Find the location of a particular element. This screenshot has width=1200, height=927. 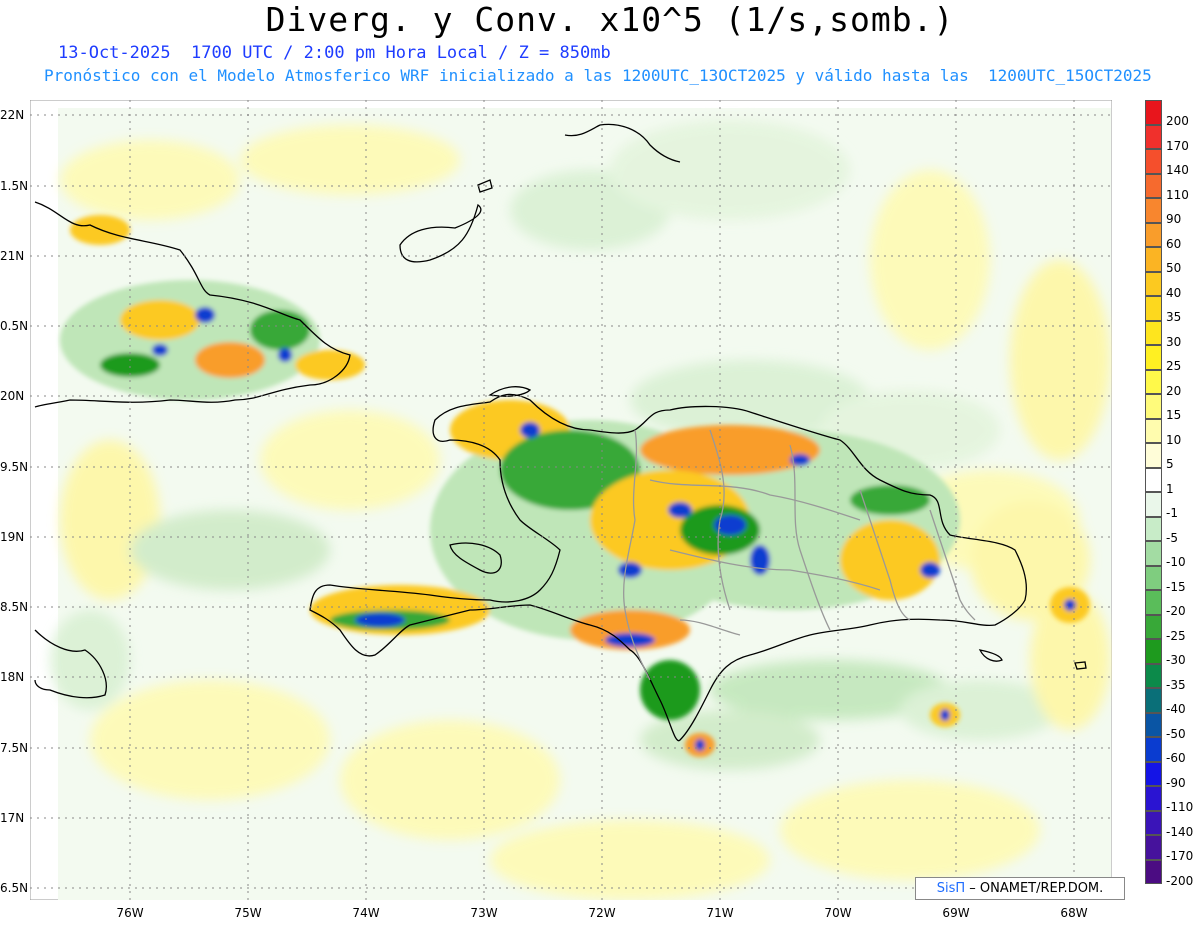

colorbar-label: 20 is located at coordinates (1174, 390).